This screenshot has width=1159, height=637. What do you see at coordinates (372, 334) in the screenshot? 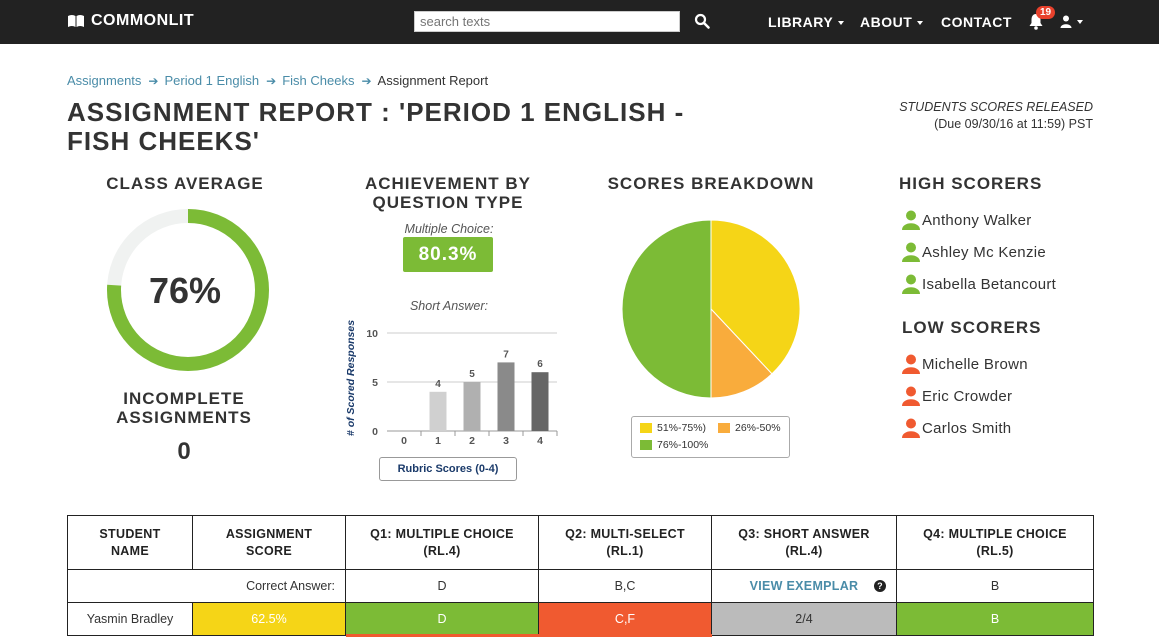
I see `chart-y-tick-label: 10` at bounding box center [372, 334].